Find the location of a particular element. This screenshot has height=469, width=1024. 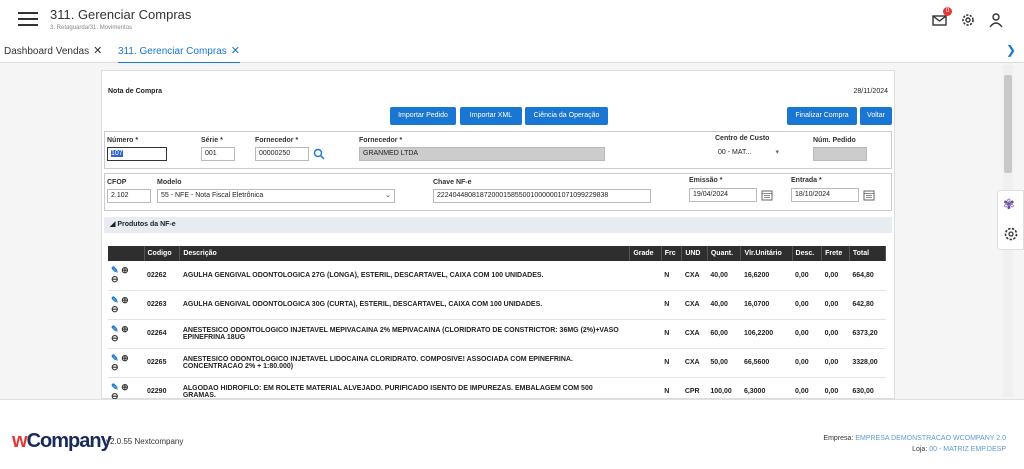

voltar-button: Voltar is located at coordinates (876, 116).